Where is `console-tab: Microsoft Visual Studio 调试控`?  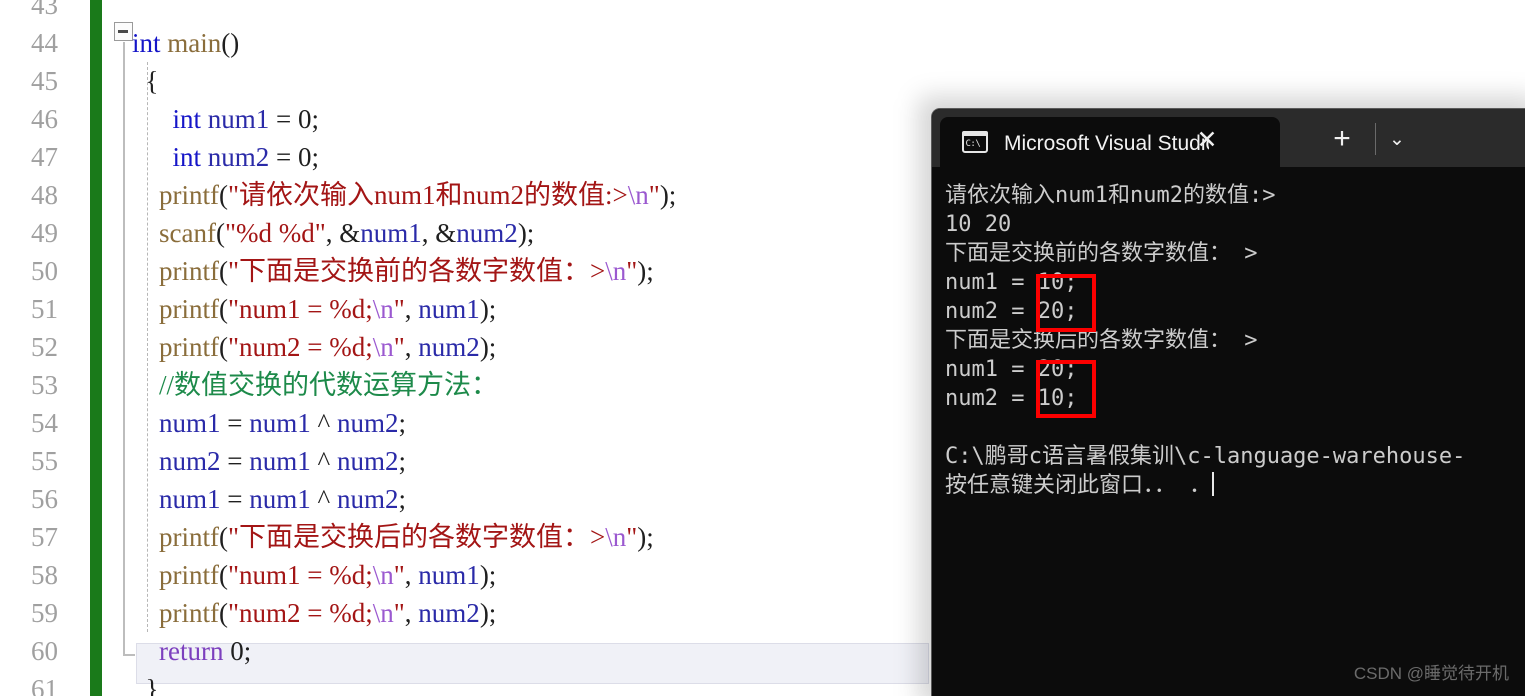
console-tab: Microsoft Visual Studio 调试控 is located at coordinates (1110, 142).